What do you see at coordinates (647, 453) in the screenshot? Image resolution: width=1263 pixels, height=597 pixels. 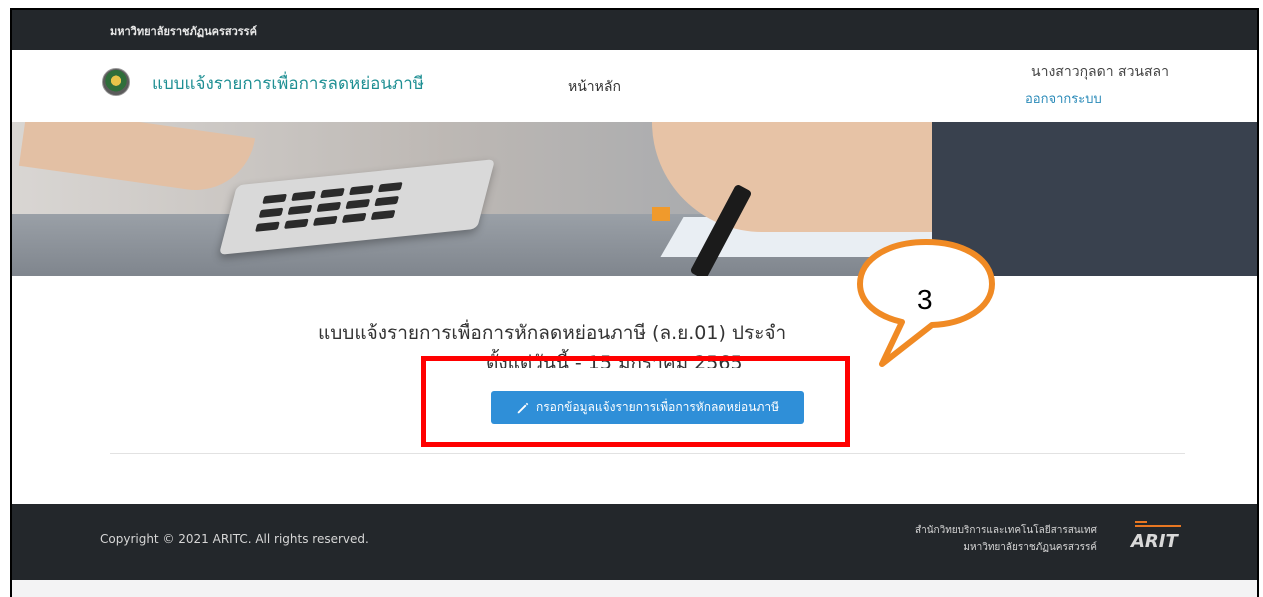 I see `divider` at bounding box center [647, 453].